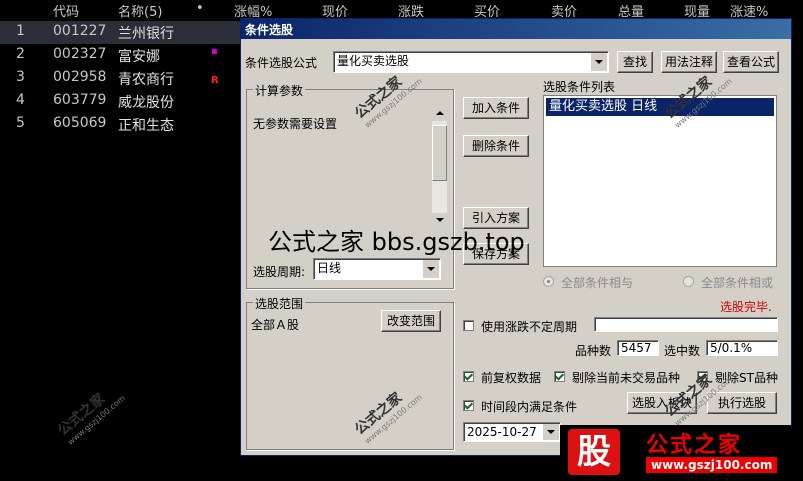 Image resolution: width=803 pixels, height=481 pixels. I want to click on table-row: 4 603779 威龙股份, so click(120, 101).